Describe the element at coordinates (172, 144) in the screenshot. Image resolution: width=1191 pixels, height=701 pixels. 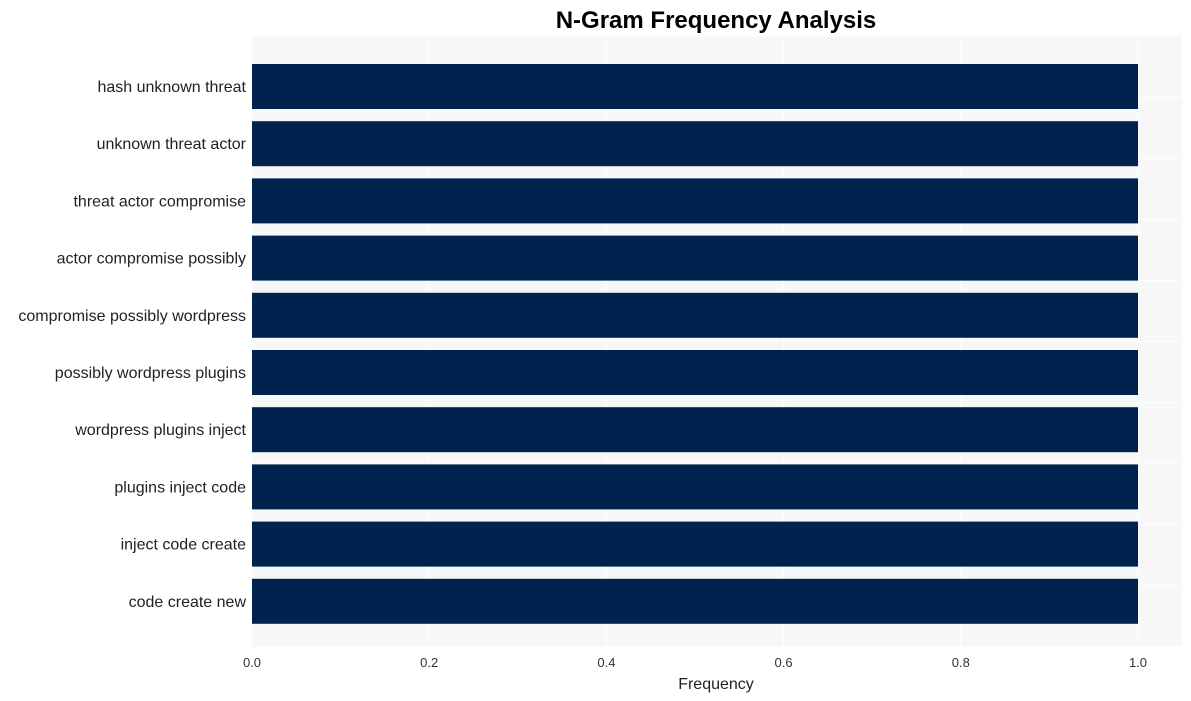
I see `y-tick-label: unknown threat actor` at that location.